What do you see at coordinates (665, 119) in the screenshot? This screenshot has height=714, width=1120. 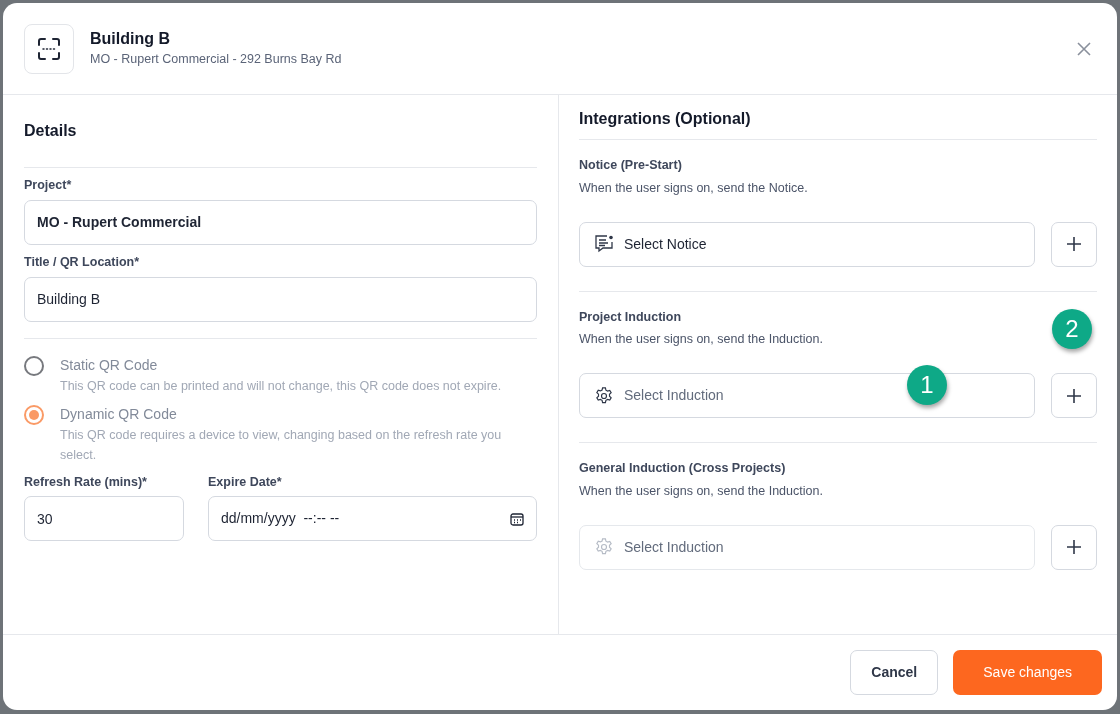 I see `section-heading: Integrations (Optional)` at bounding box center [665, 119].